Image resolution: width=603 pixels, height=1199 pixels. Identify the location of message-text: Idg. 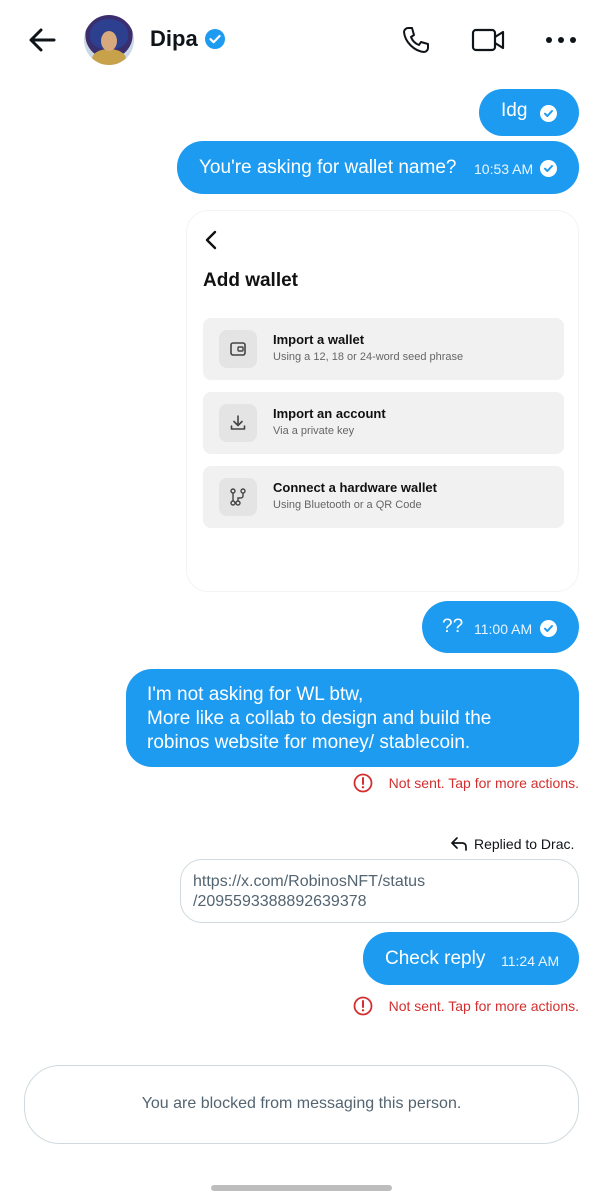
(514, 110).